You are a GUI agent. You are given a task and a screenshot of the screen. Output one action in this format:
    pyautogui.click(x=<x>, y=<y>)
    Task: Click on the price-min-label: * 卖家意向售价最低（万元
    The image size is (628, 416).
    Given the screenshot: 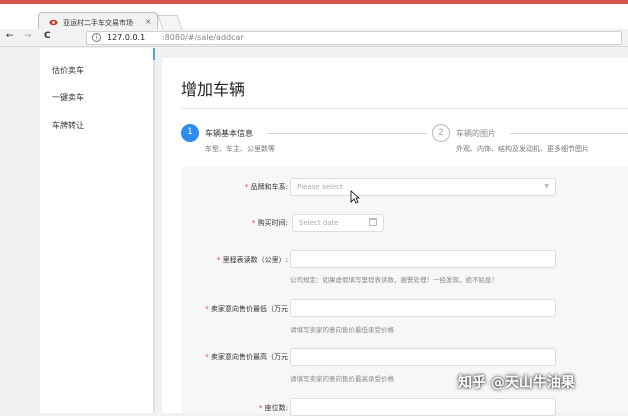 What is the action you would take?
    pyautogui.click(x=246, y=309)
    